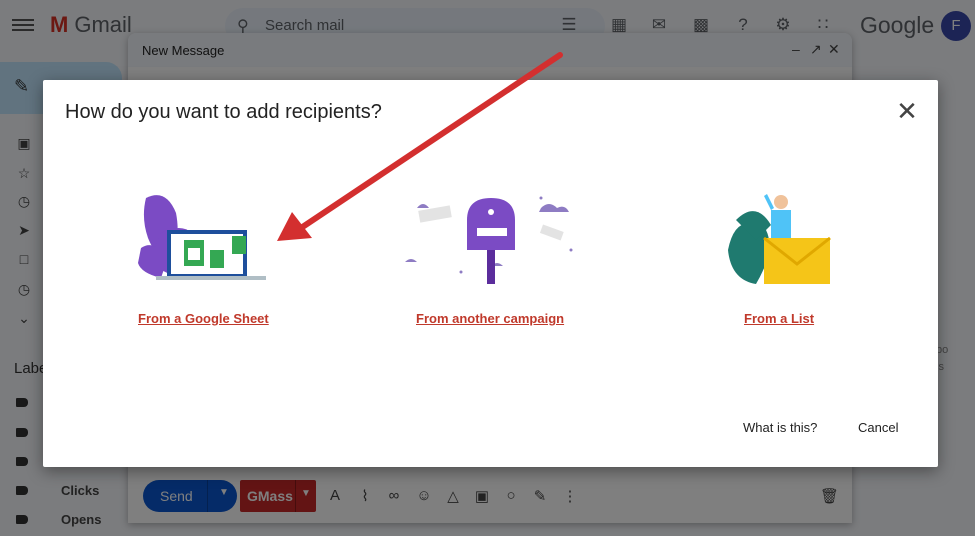 Image resolution: width=975 pixels, height=536 pixels. I want to click on option-google-sheet-link: From a Google Sheet, so click(203, 318).